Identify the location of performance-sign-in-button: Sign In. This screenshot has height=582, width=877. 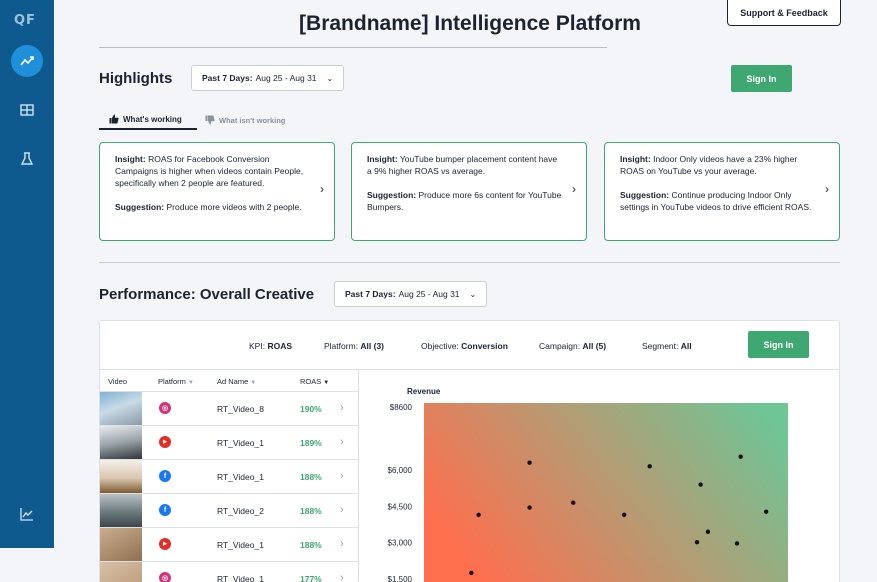
(778, 344).